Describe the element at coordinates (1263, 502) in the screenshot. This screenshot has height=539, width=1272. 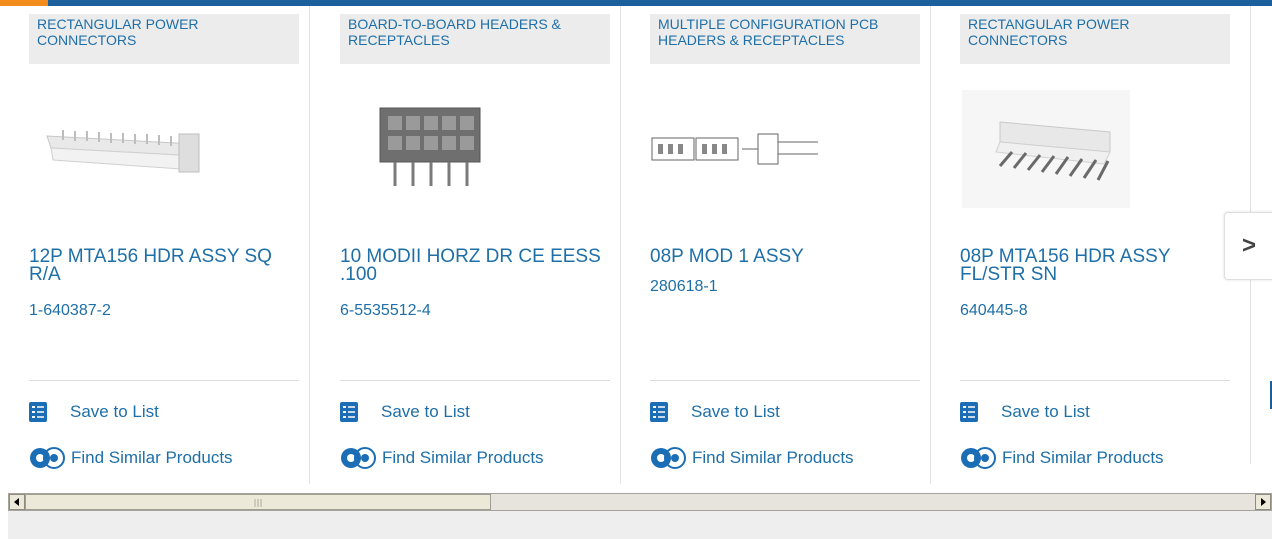
I see `scroll-right-arrow` at that location.